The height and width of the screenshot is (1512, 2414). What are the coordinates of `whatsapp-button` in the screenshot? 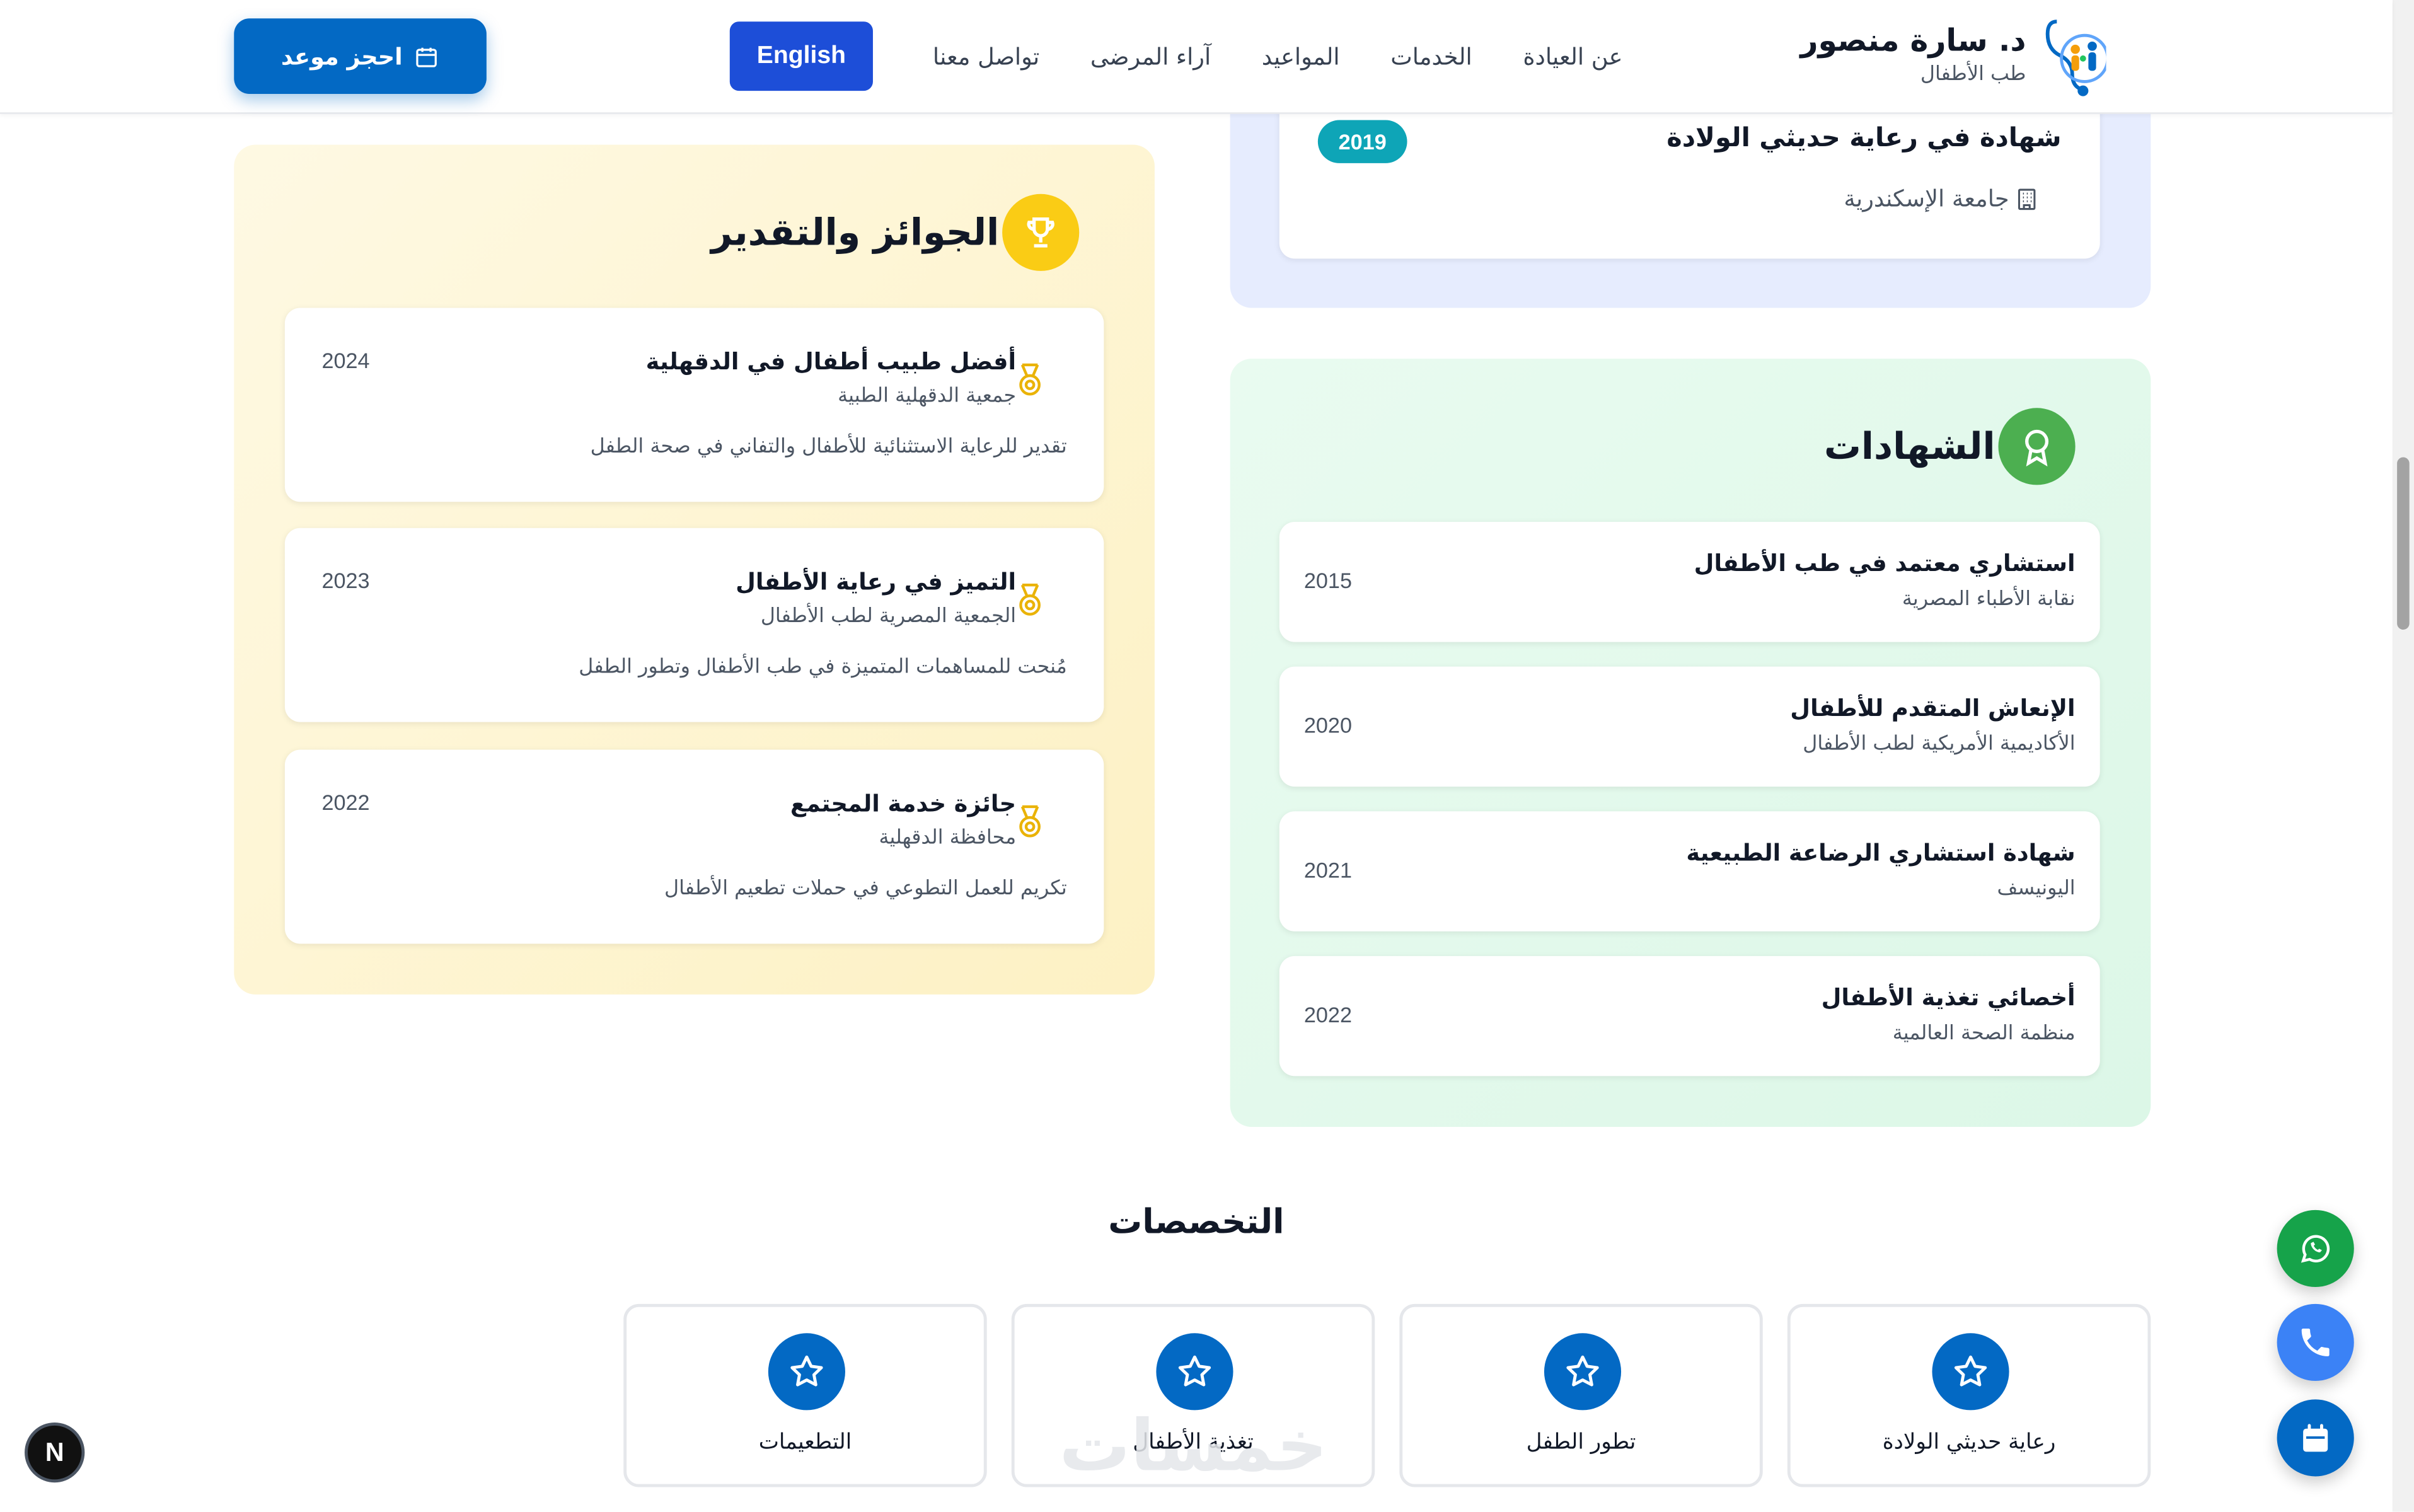 It's located at (2315, 1248).